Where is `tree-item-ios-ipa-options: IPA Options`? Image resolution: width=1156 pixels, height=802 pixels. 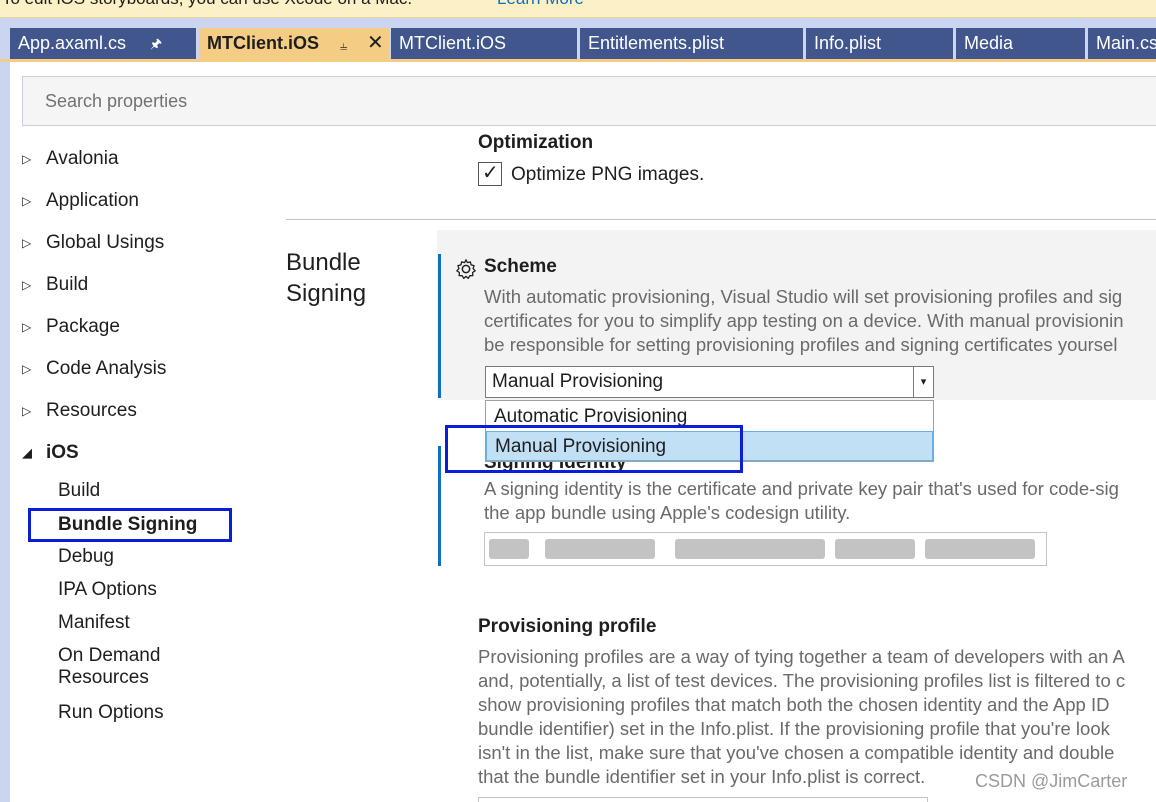 tree-item-ios-ipa-options: IPA Options is located at coordinates (107, 590).